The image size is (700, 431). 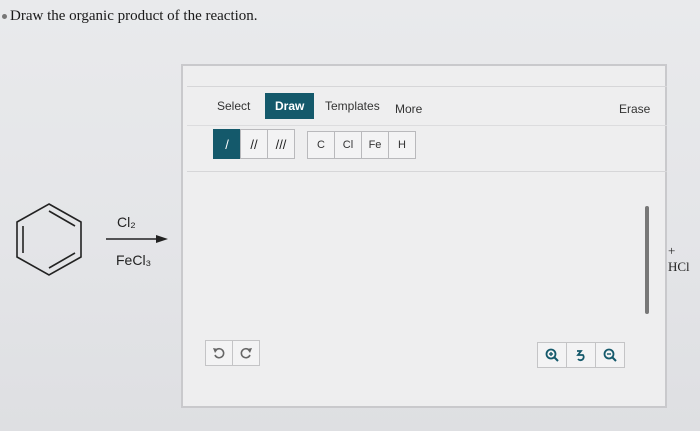 I want to click on undo-button, so click(x=219, y=353).